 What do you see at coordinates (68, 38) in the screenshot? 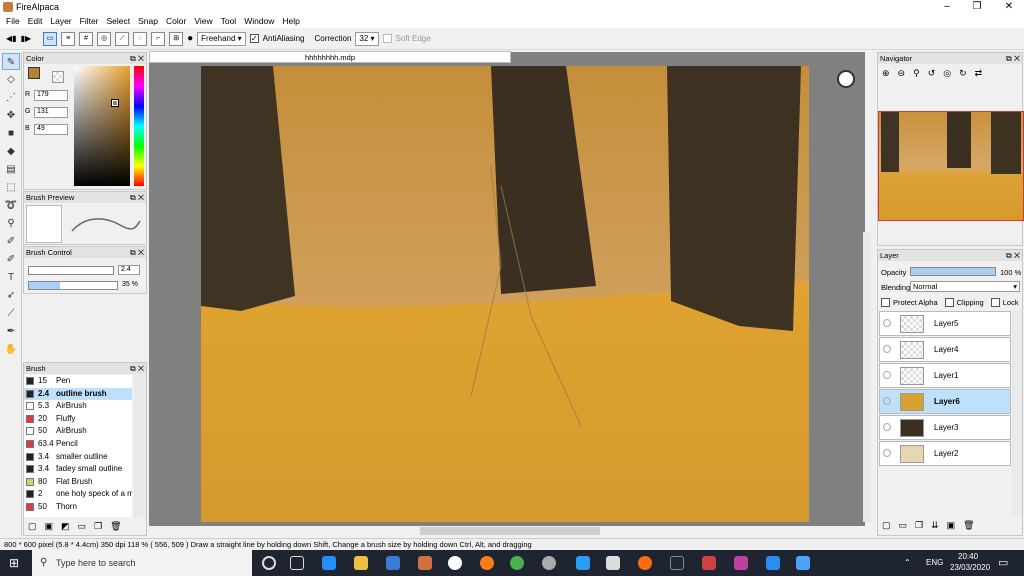
I see `snap-parallel-button: ≡` at bounding box center [68, 38].